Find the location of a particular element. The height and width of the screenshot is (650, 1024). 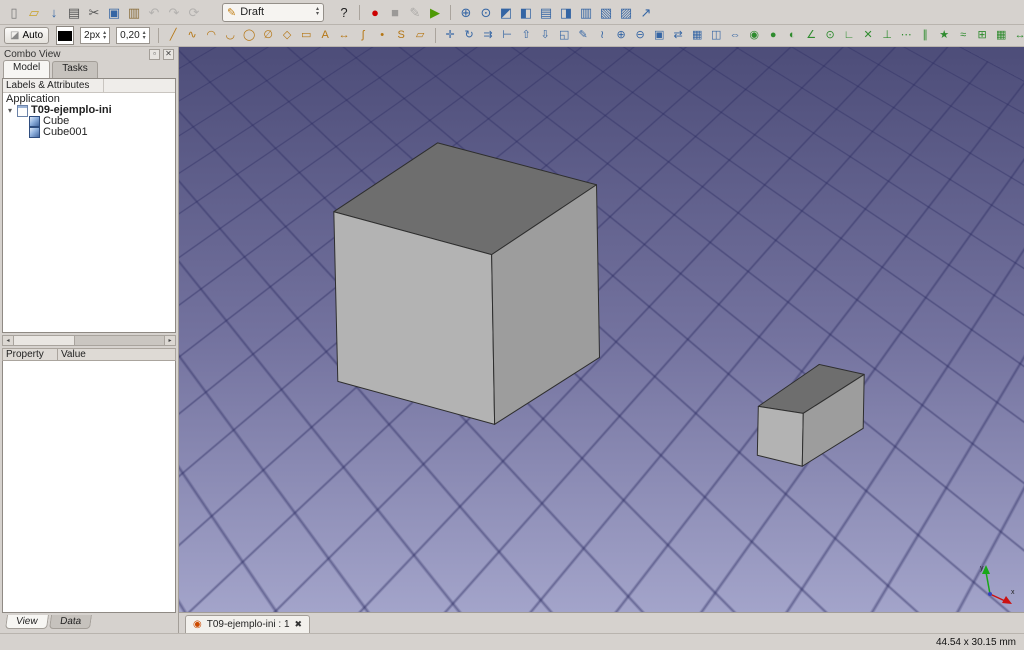

draft-array-button: ▦ is located at coordinates (697, 36).